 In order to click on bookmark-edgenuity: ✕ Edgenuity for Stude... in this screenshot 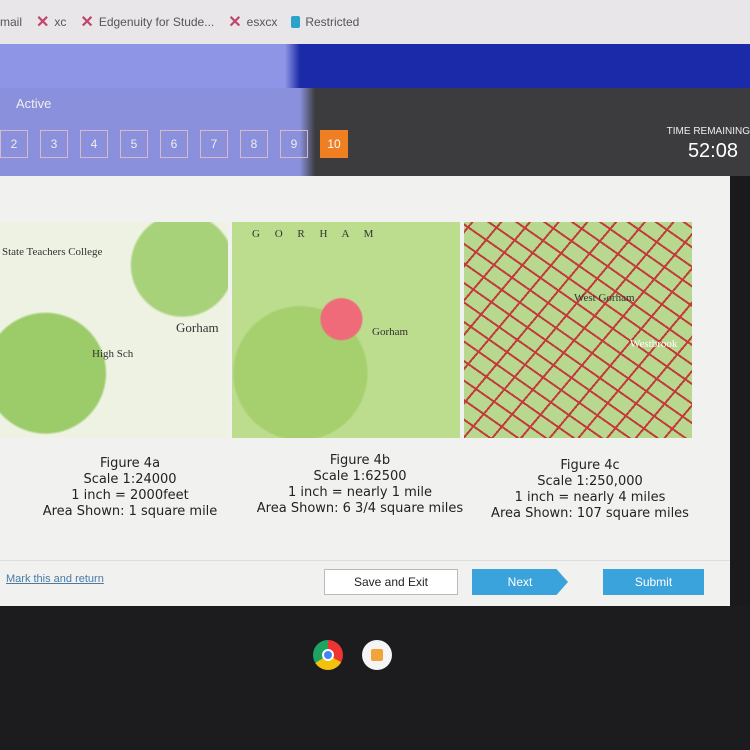, I will do `click(147, 22)`.